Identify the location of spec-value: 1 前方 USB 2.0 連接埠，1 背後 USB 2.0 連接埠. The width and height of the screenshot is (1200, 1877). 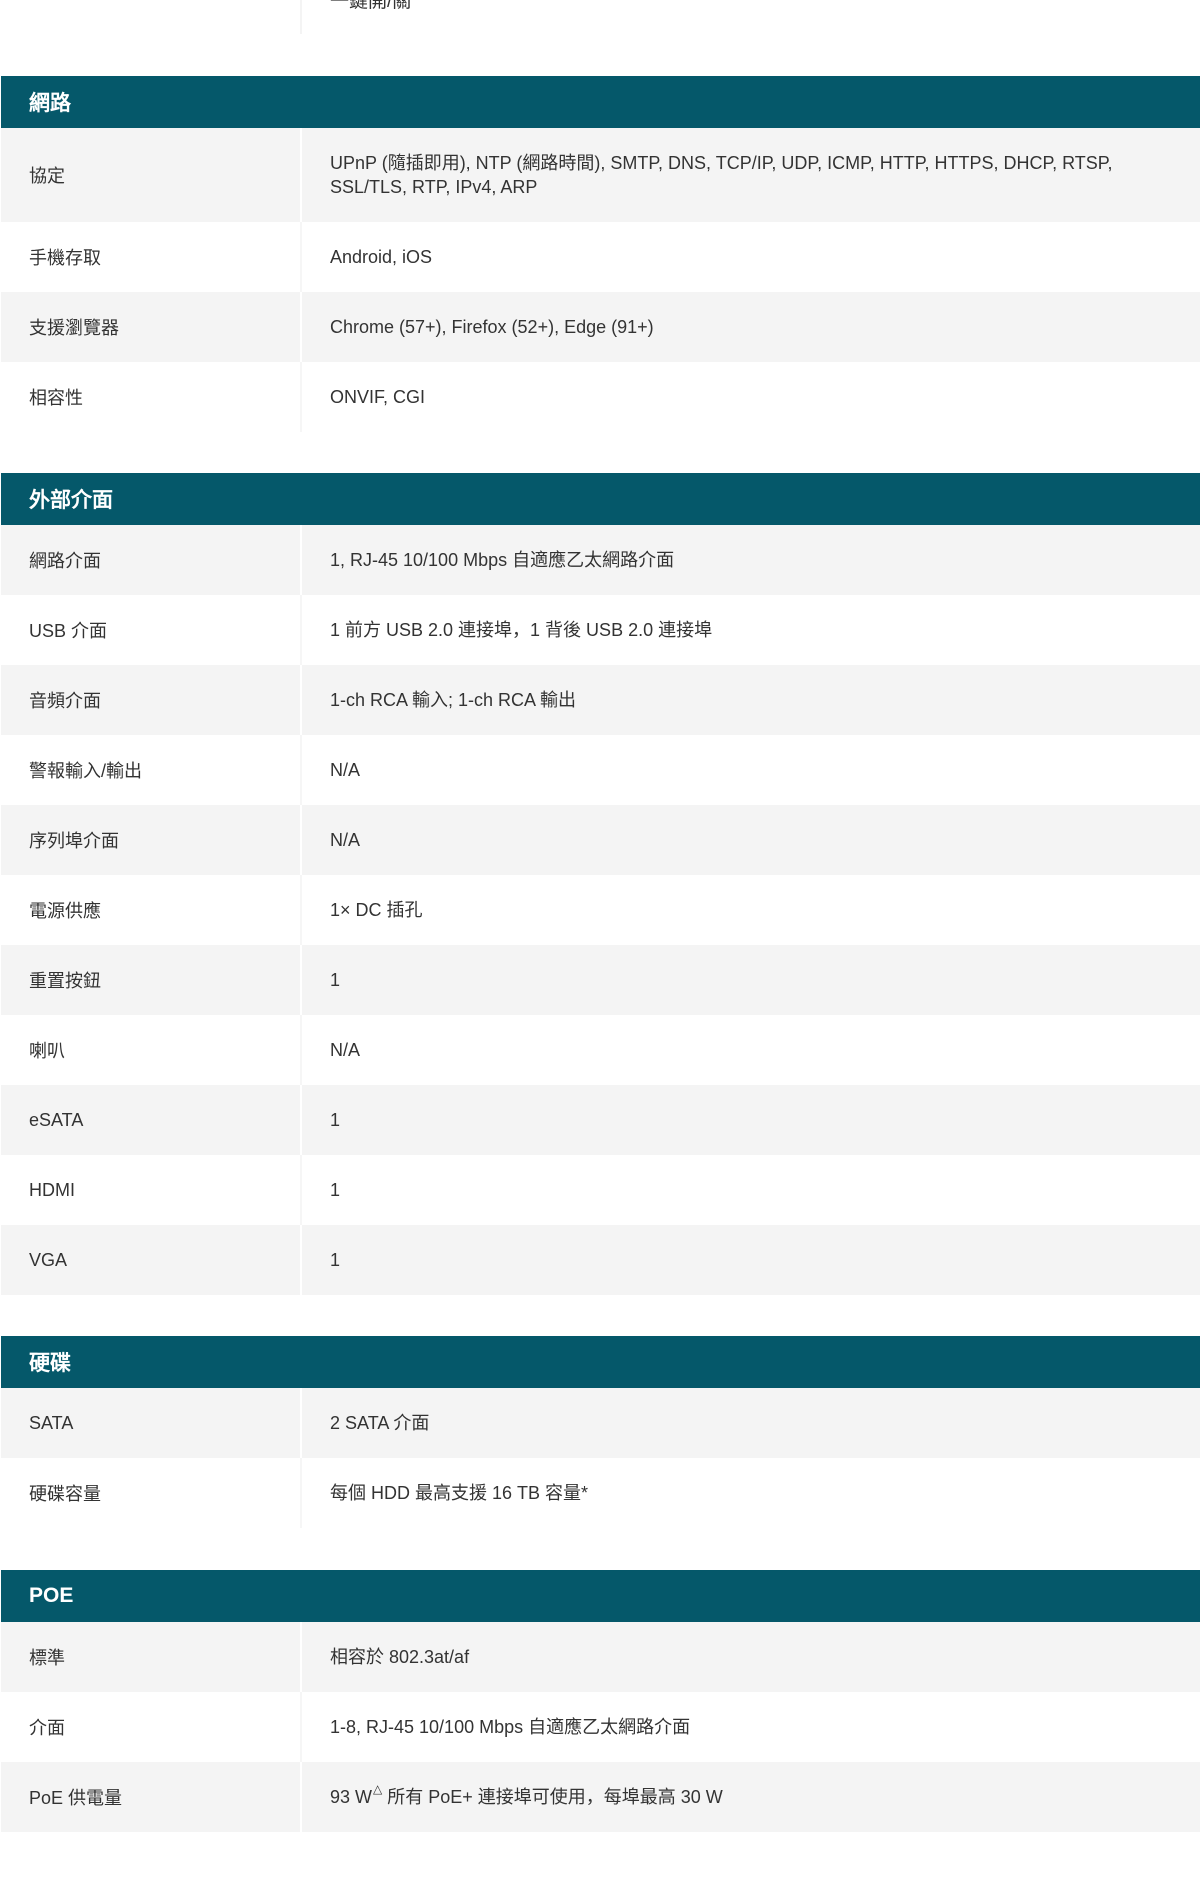
(751, 630).